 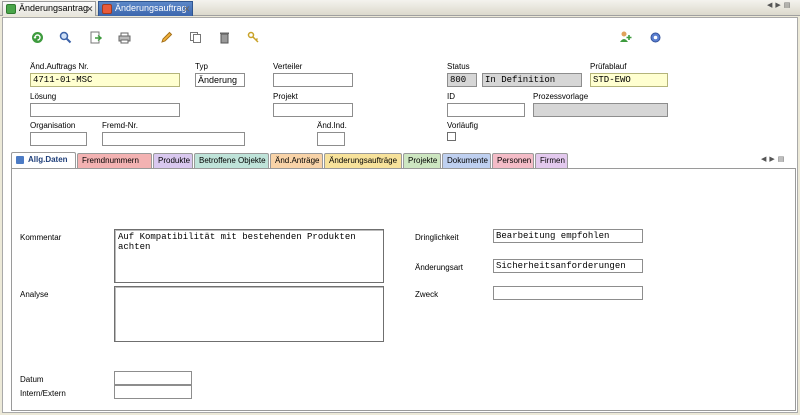 What do you see at coordinates (20, 160) in the screenshot?
I see `info-icon` at bounding box center [20, 160].